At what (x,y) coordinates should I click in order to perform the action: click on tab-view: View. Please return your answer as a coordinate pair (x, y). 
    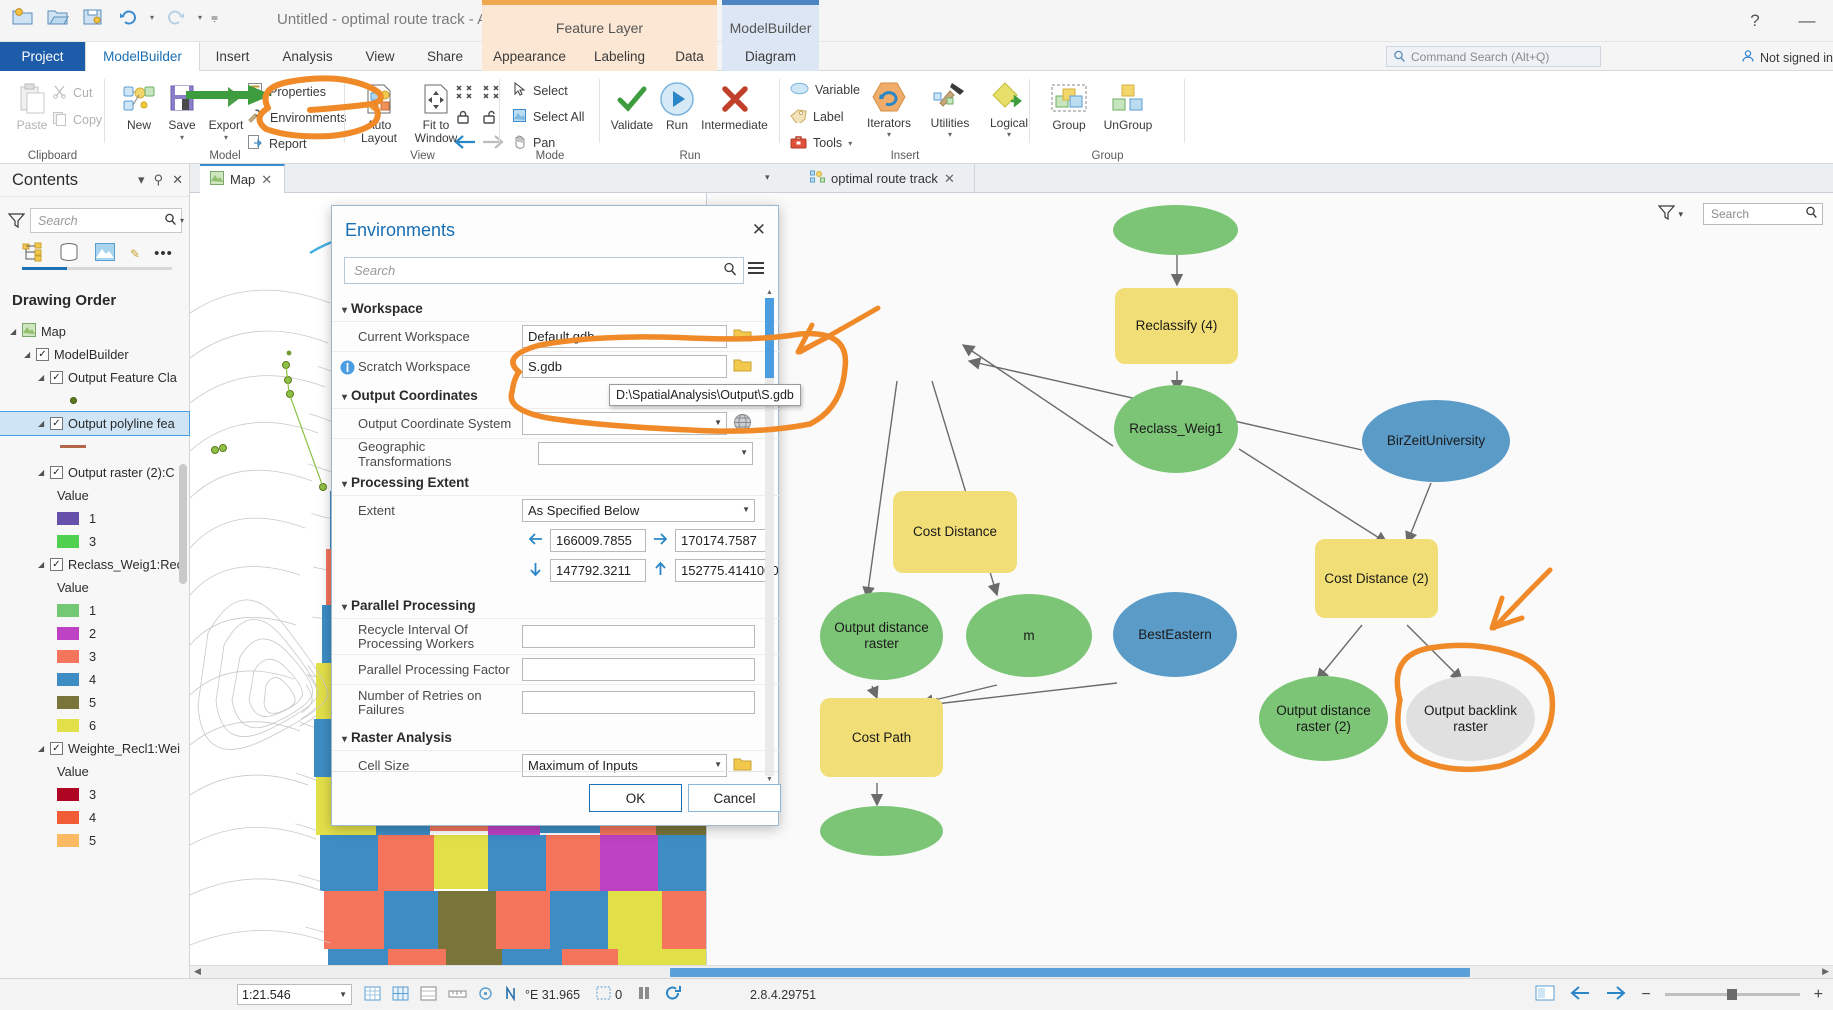
    Looking at the image, I should click on (380, 56).